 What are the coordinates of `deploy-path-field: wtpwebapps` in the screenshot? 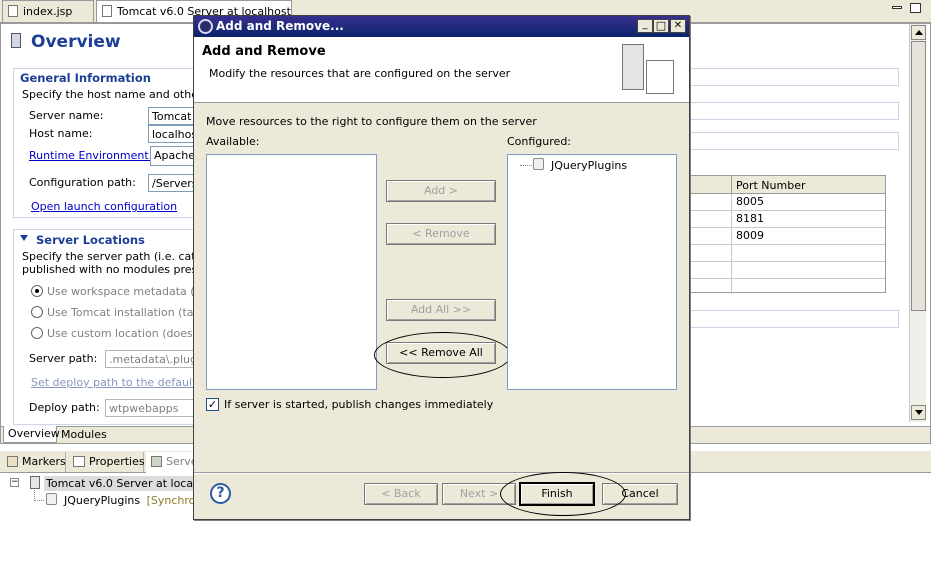 It's located at (155, 408).